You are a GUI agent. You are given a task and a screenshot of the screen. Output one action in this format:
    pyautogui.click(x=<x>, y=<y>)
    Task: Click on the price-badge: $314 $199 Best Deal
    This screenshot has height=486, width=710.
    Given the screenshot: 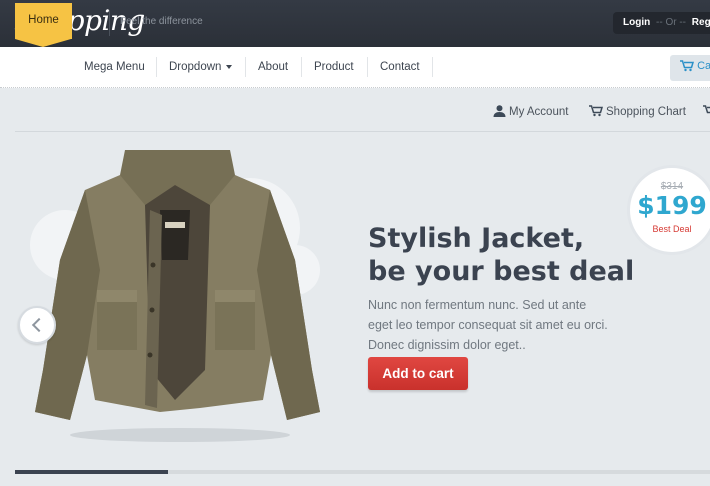 What is the action you would take?
    pyautogui.click(x=668, y=210)
    